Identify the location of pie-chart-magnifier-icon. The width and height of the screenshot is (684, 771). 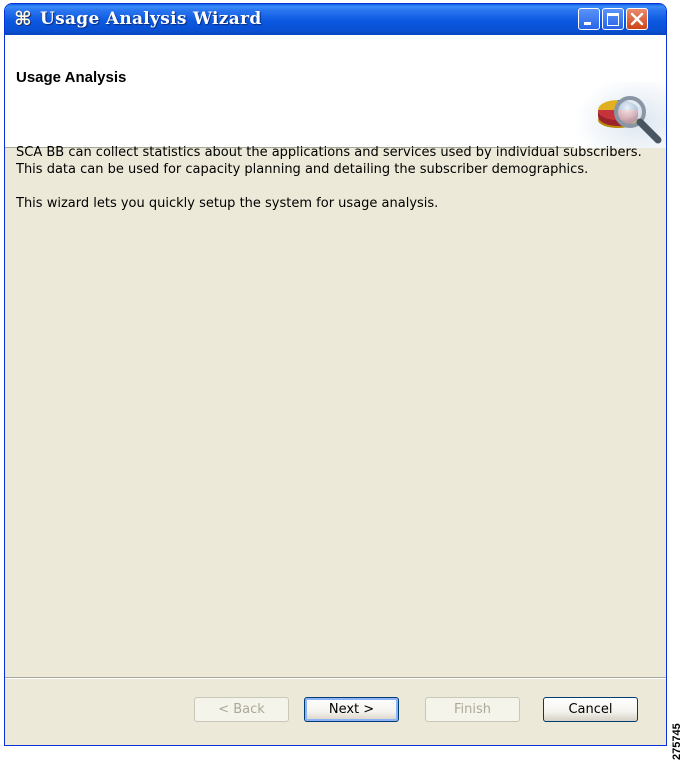
(620, 115).